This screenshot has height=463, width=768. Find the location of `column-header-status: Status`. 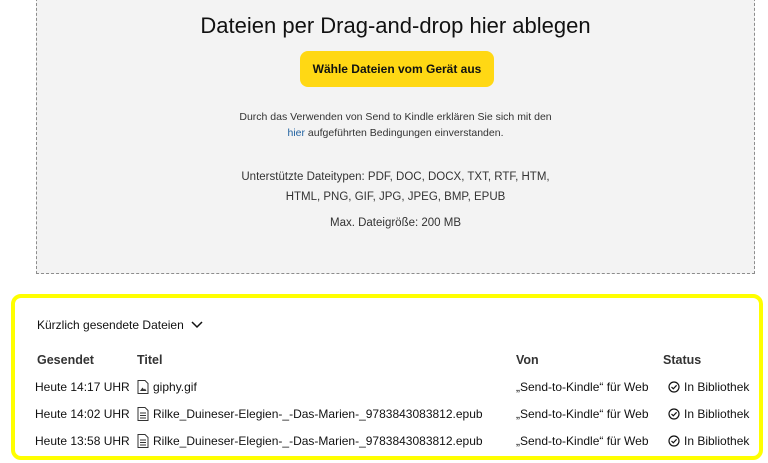

column-header-status: Status is located at coordinates (682, 360).